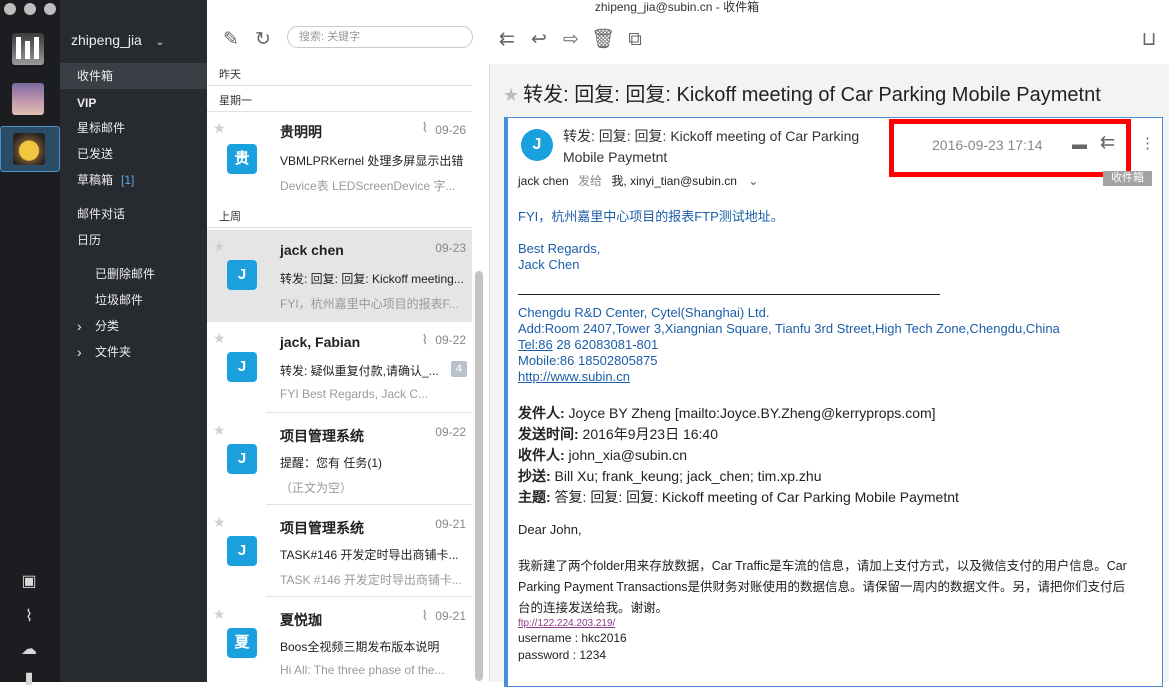 Image resolution: width=1169 pixels, height=690 pixels. What do you see at coordinates (106, 40) in the screenshot?
I see `account-name: zhipeng_jia` at bounding box center [106, 40].